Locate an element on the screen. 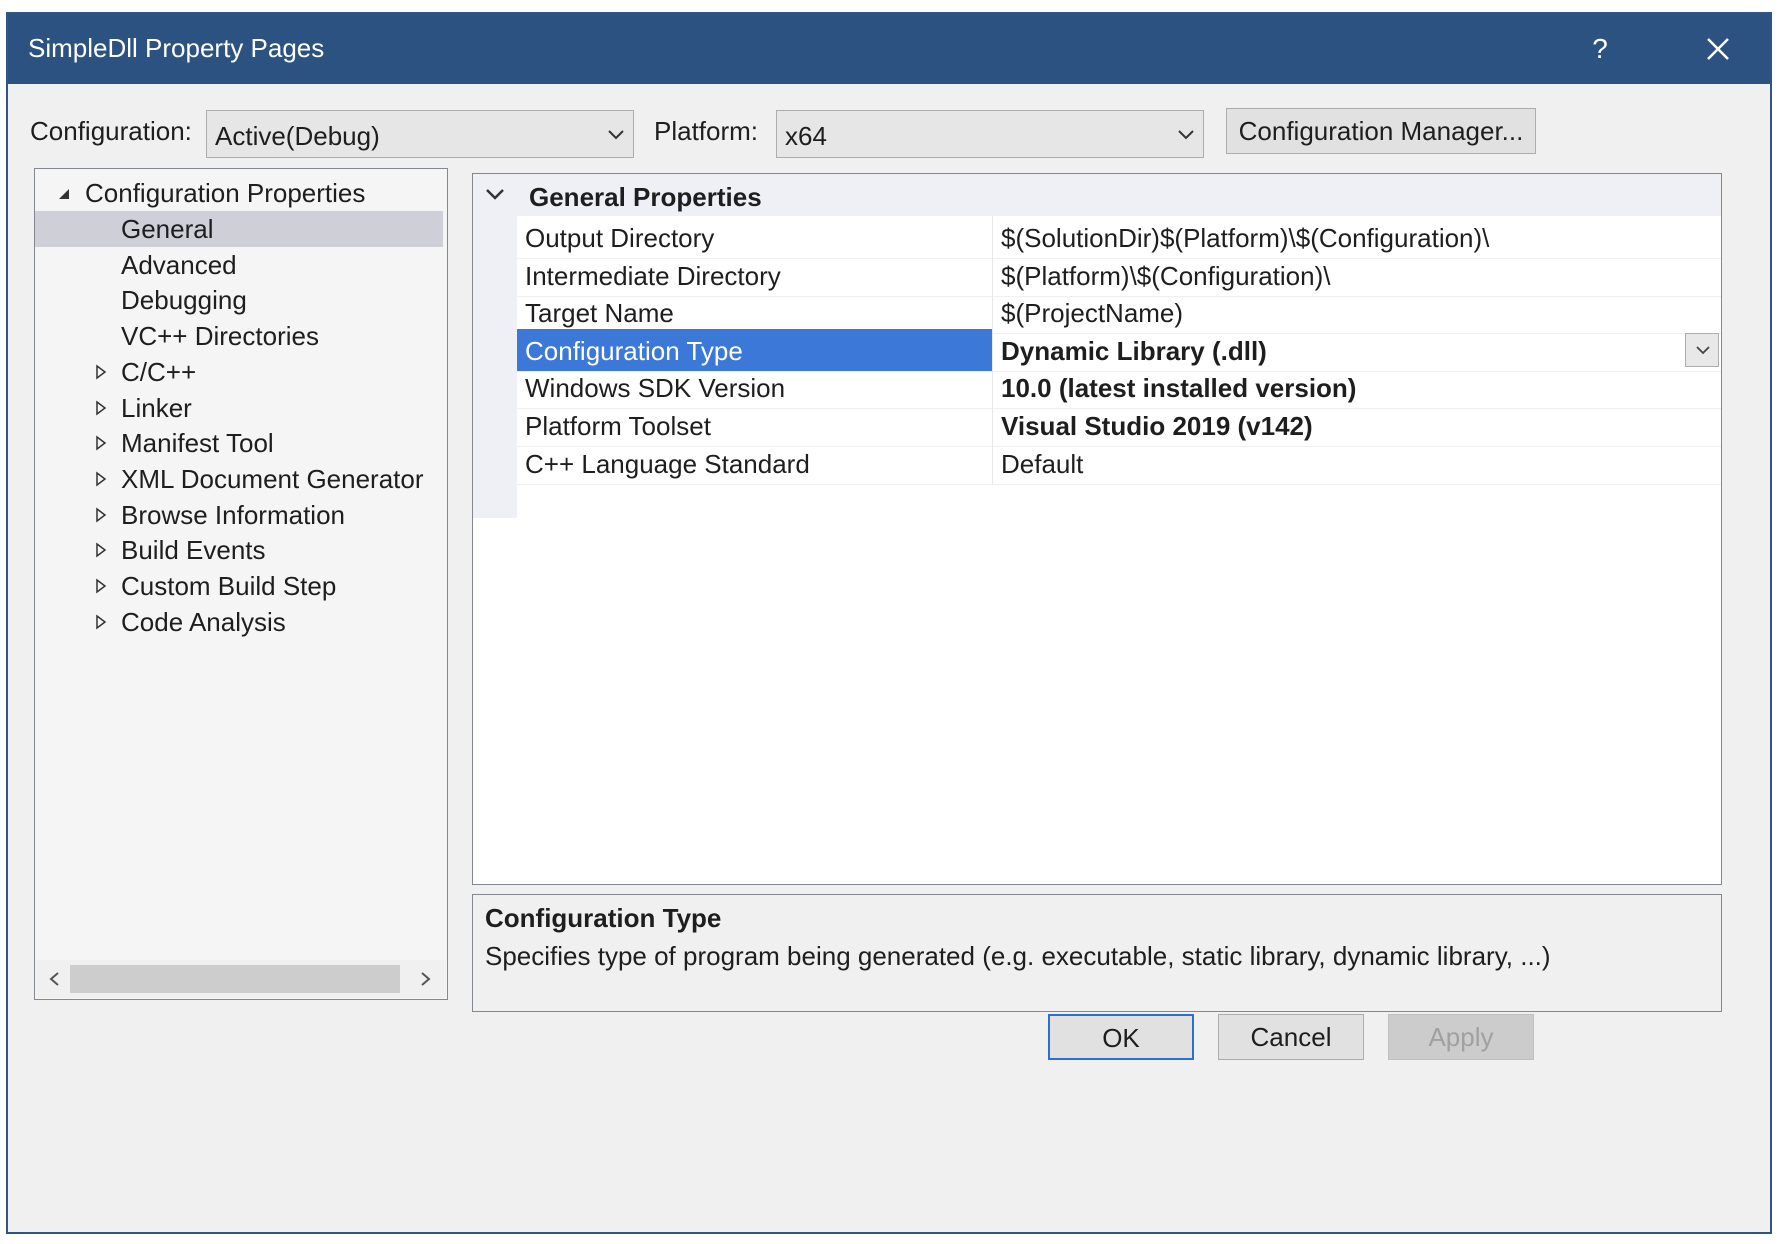  apply-button: Apply is located at coordinates (1461, 1037).